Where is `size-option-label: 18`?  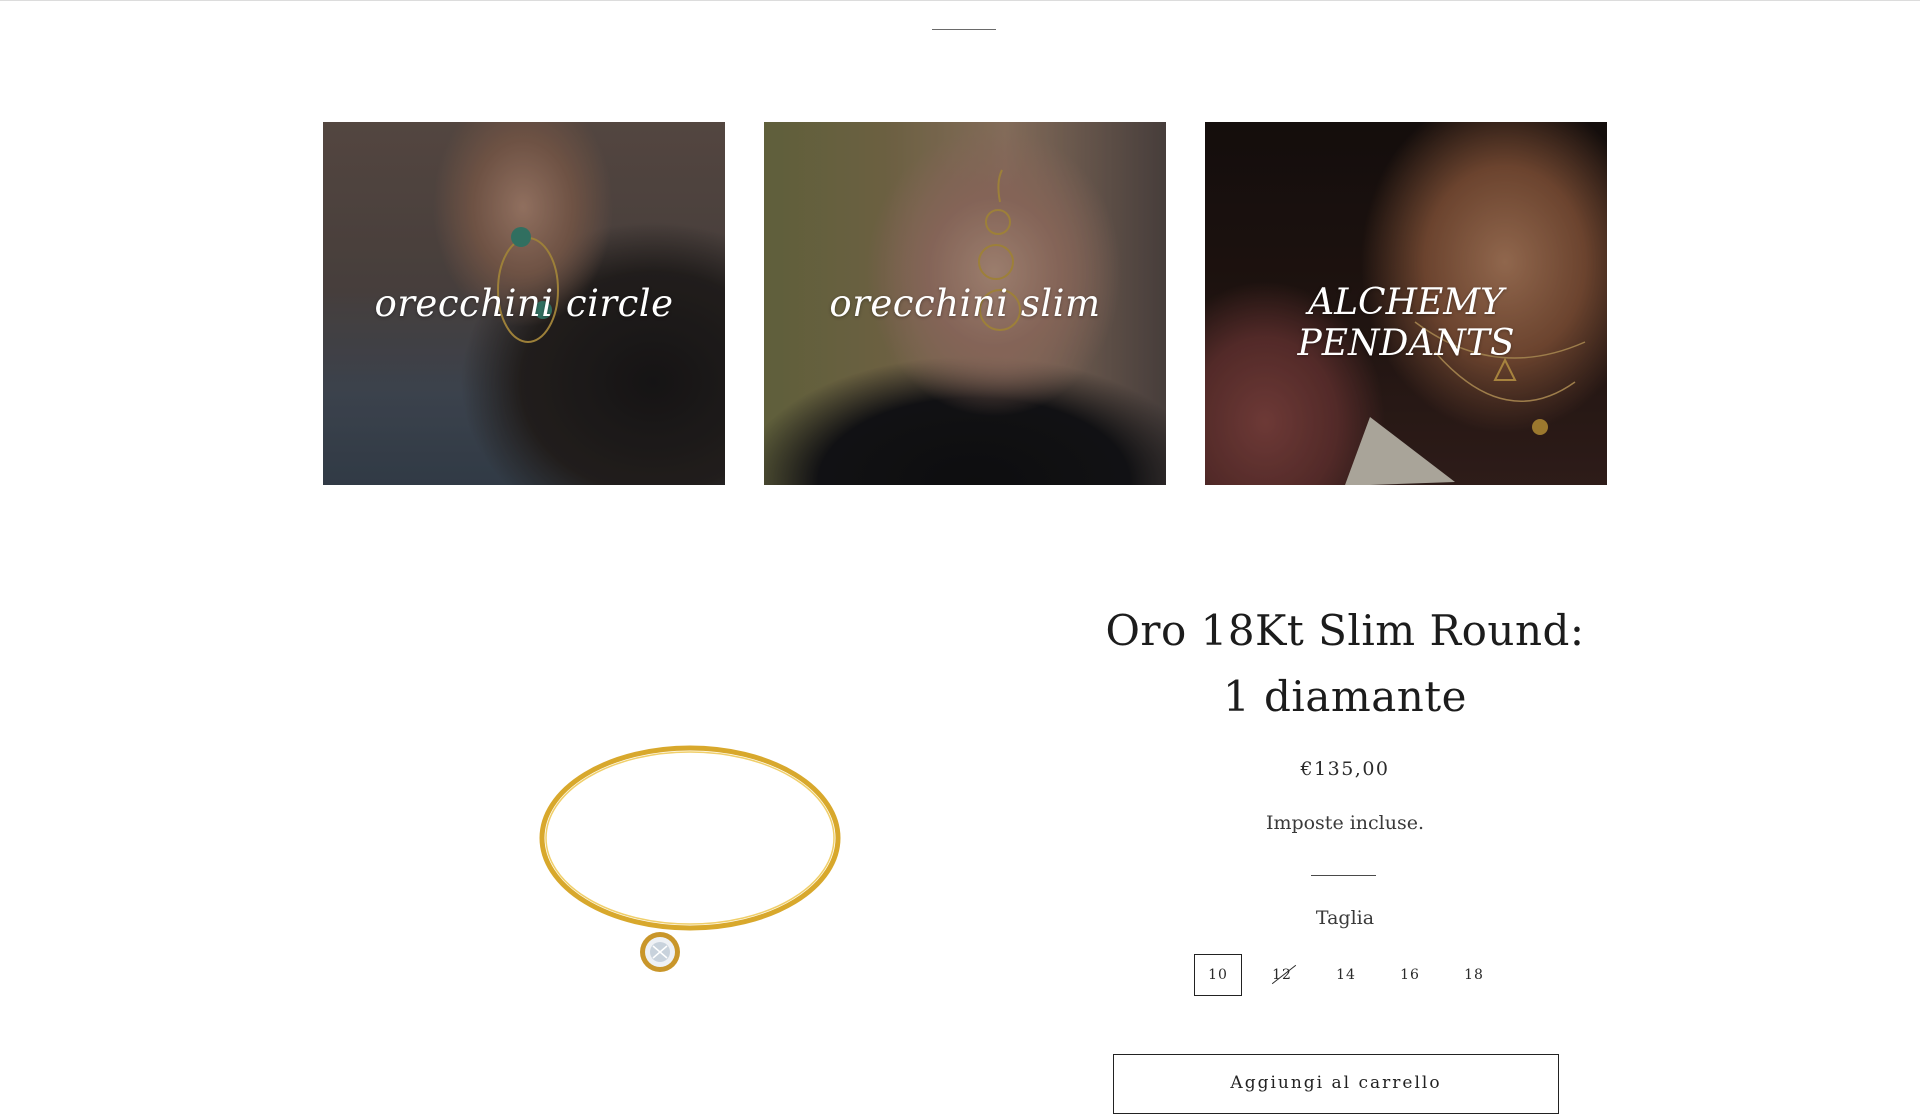
size-option-label: 18 is located at coordinates (1474, 975).